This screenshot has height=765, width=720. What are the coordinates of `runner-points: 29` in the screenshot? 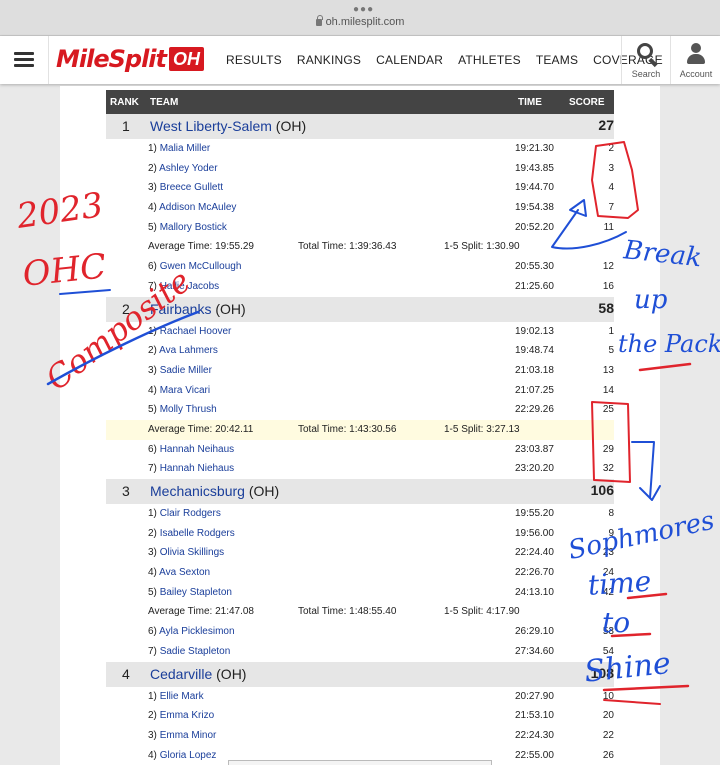 It's located at (608, 449).